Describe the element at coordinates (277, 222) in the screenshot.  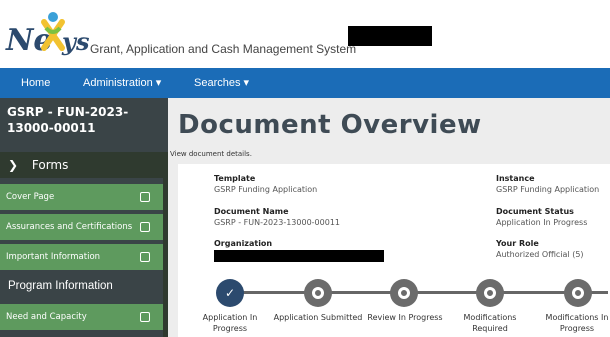
I see `document-name-value: GSRP - FUN-2023-13000-00011` at that location.